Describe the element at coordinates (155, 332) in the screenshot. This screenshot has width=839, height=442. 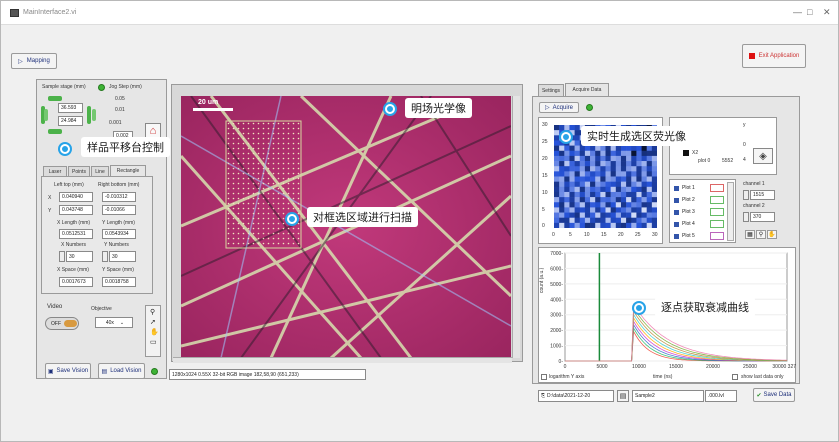
I see `pan-tool-icon: ✋` at that location.